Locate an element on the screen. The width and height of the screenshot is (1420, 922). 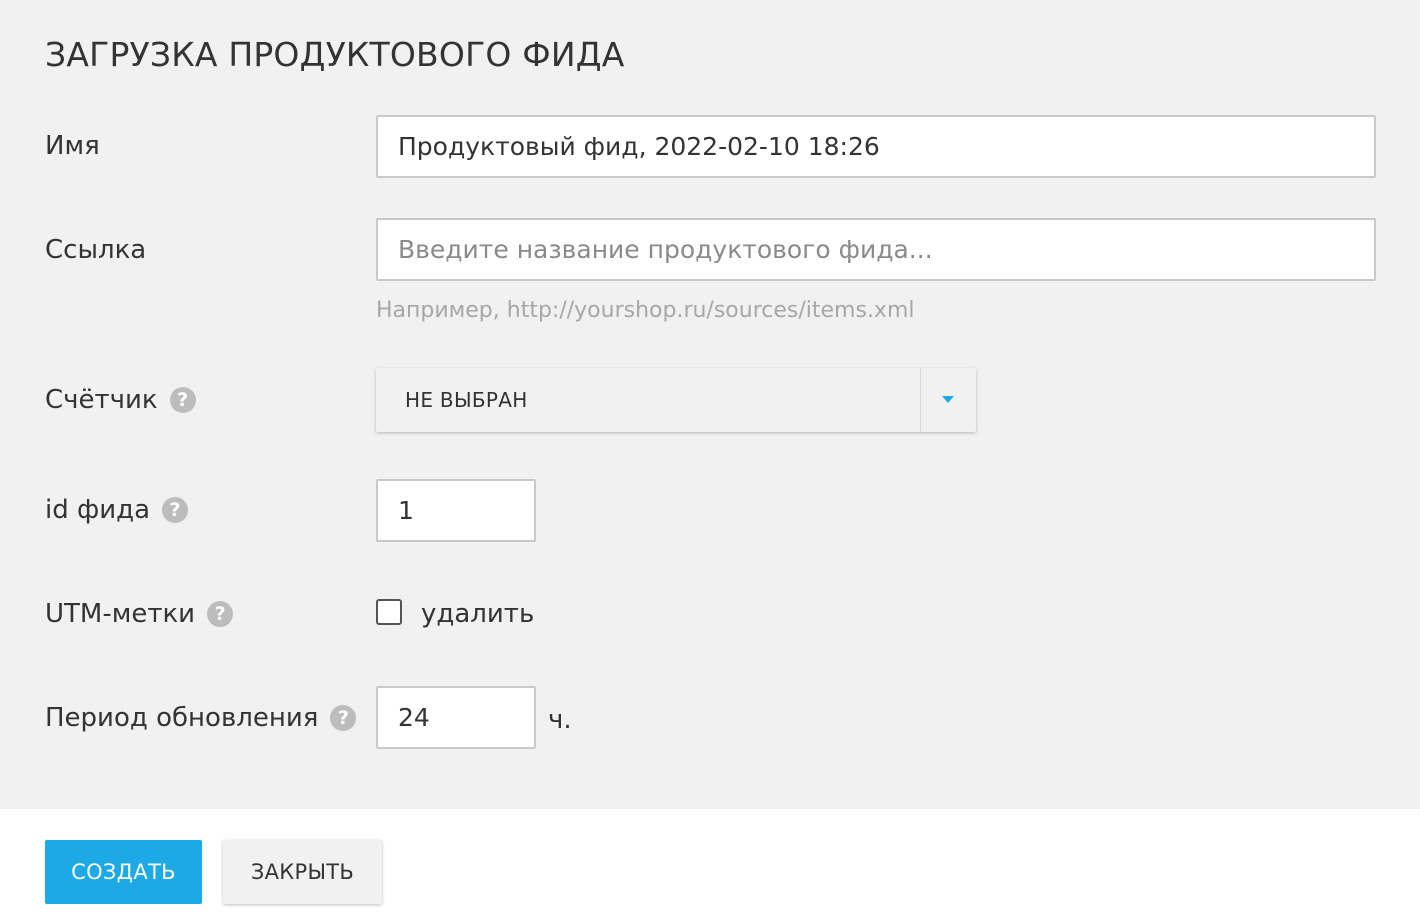
name-label-text: Имя is located at coordinates (72, 146).